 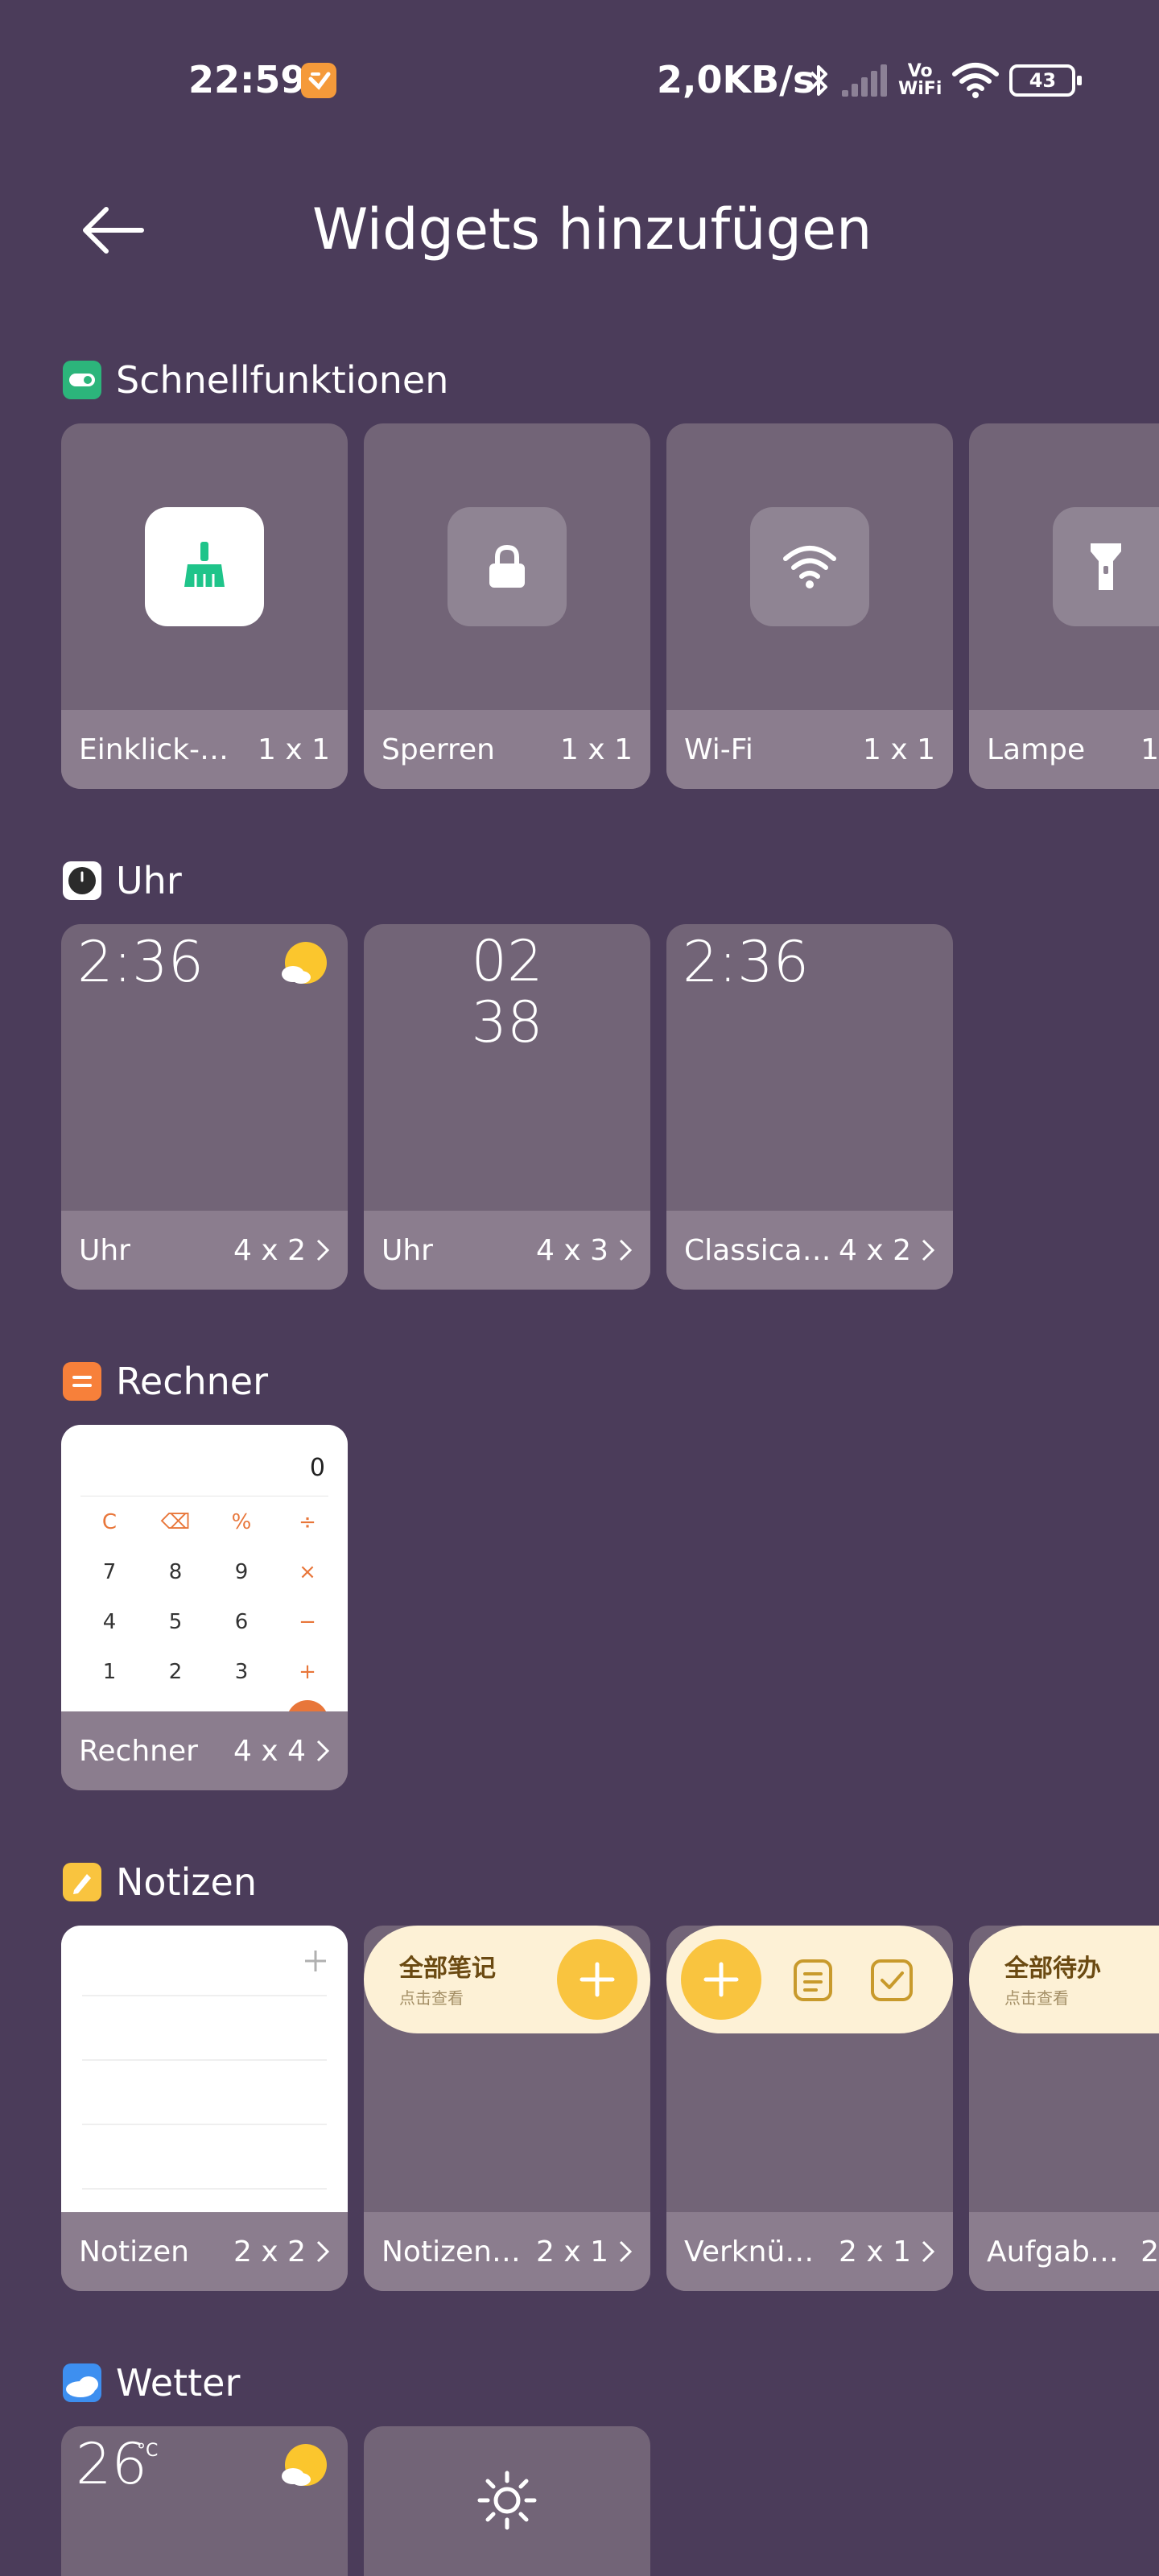 What do you see at coordinates (945, 80) in the screenshot?
I see `status-icons: Vo WiFi 43` at bounding box center [945, 80].